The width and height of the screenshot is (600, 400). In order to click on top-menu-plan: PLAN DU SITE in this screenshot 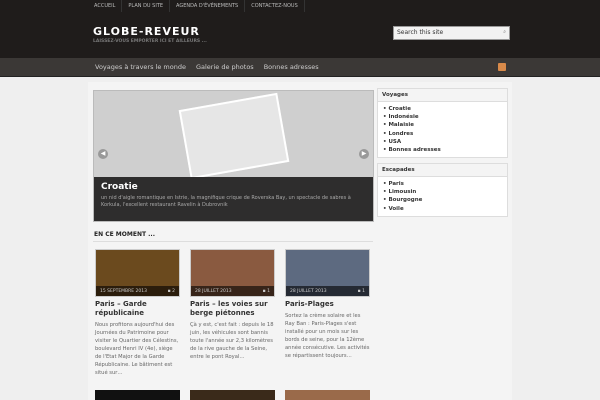, I will do `click(146, 6)`.